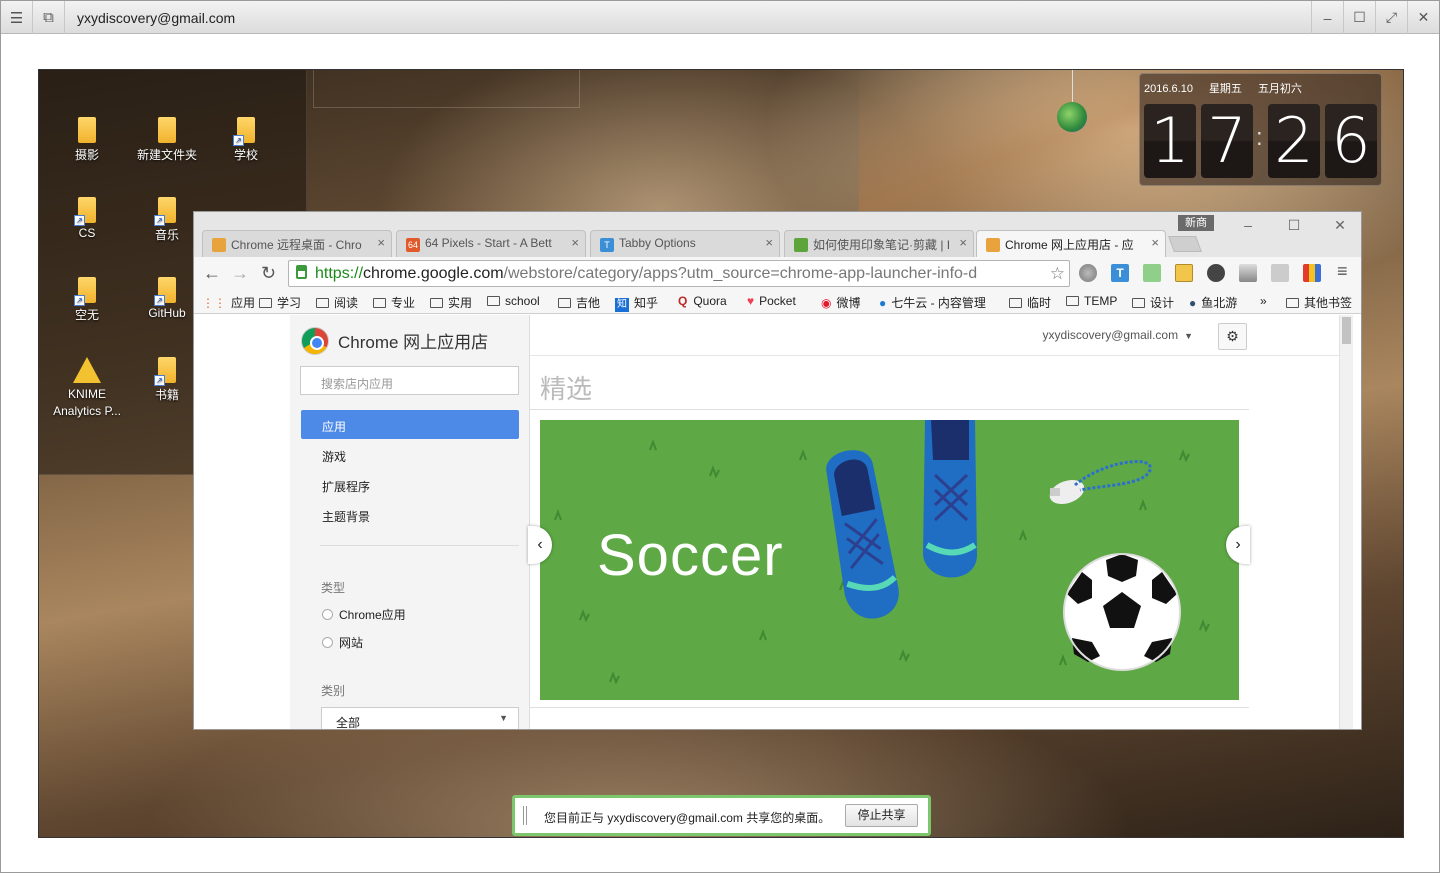  What do you see at coordinates (167, 140) in the screenshot?
I see `desktop-icon-new-folder: 新建文件夹` at bounding box center [167, 140].